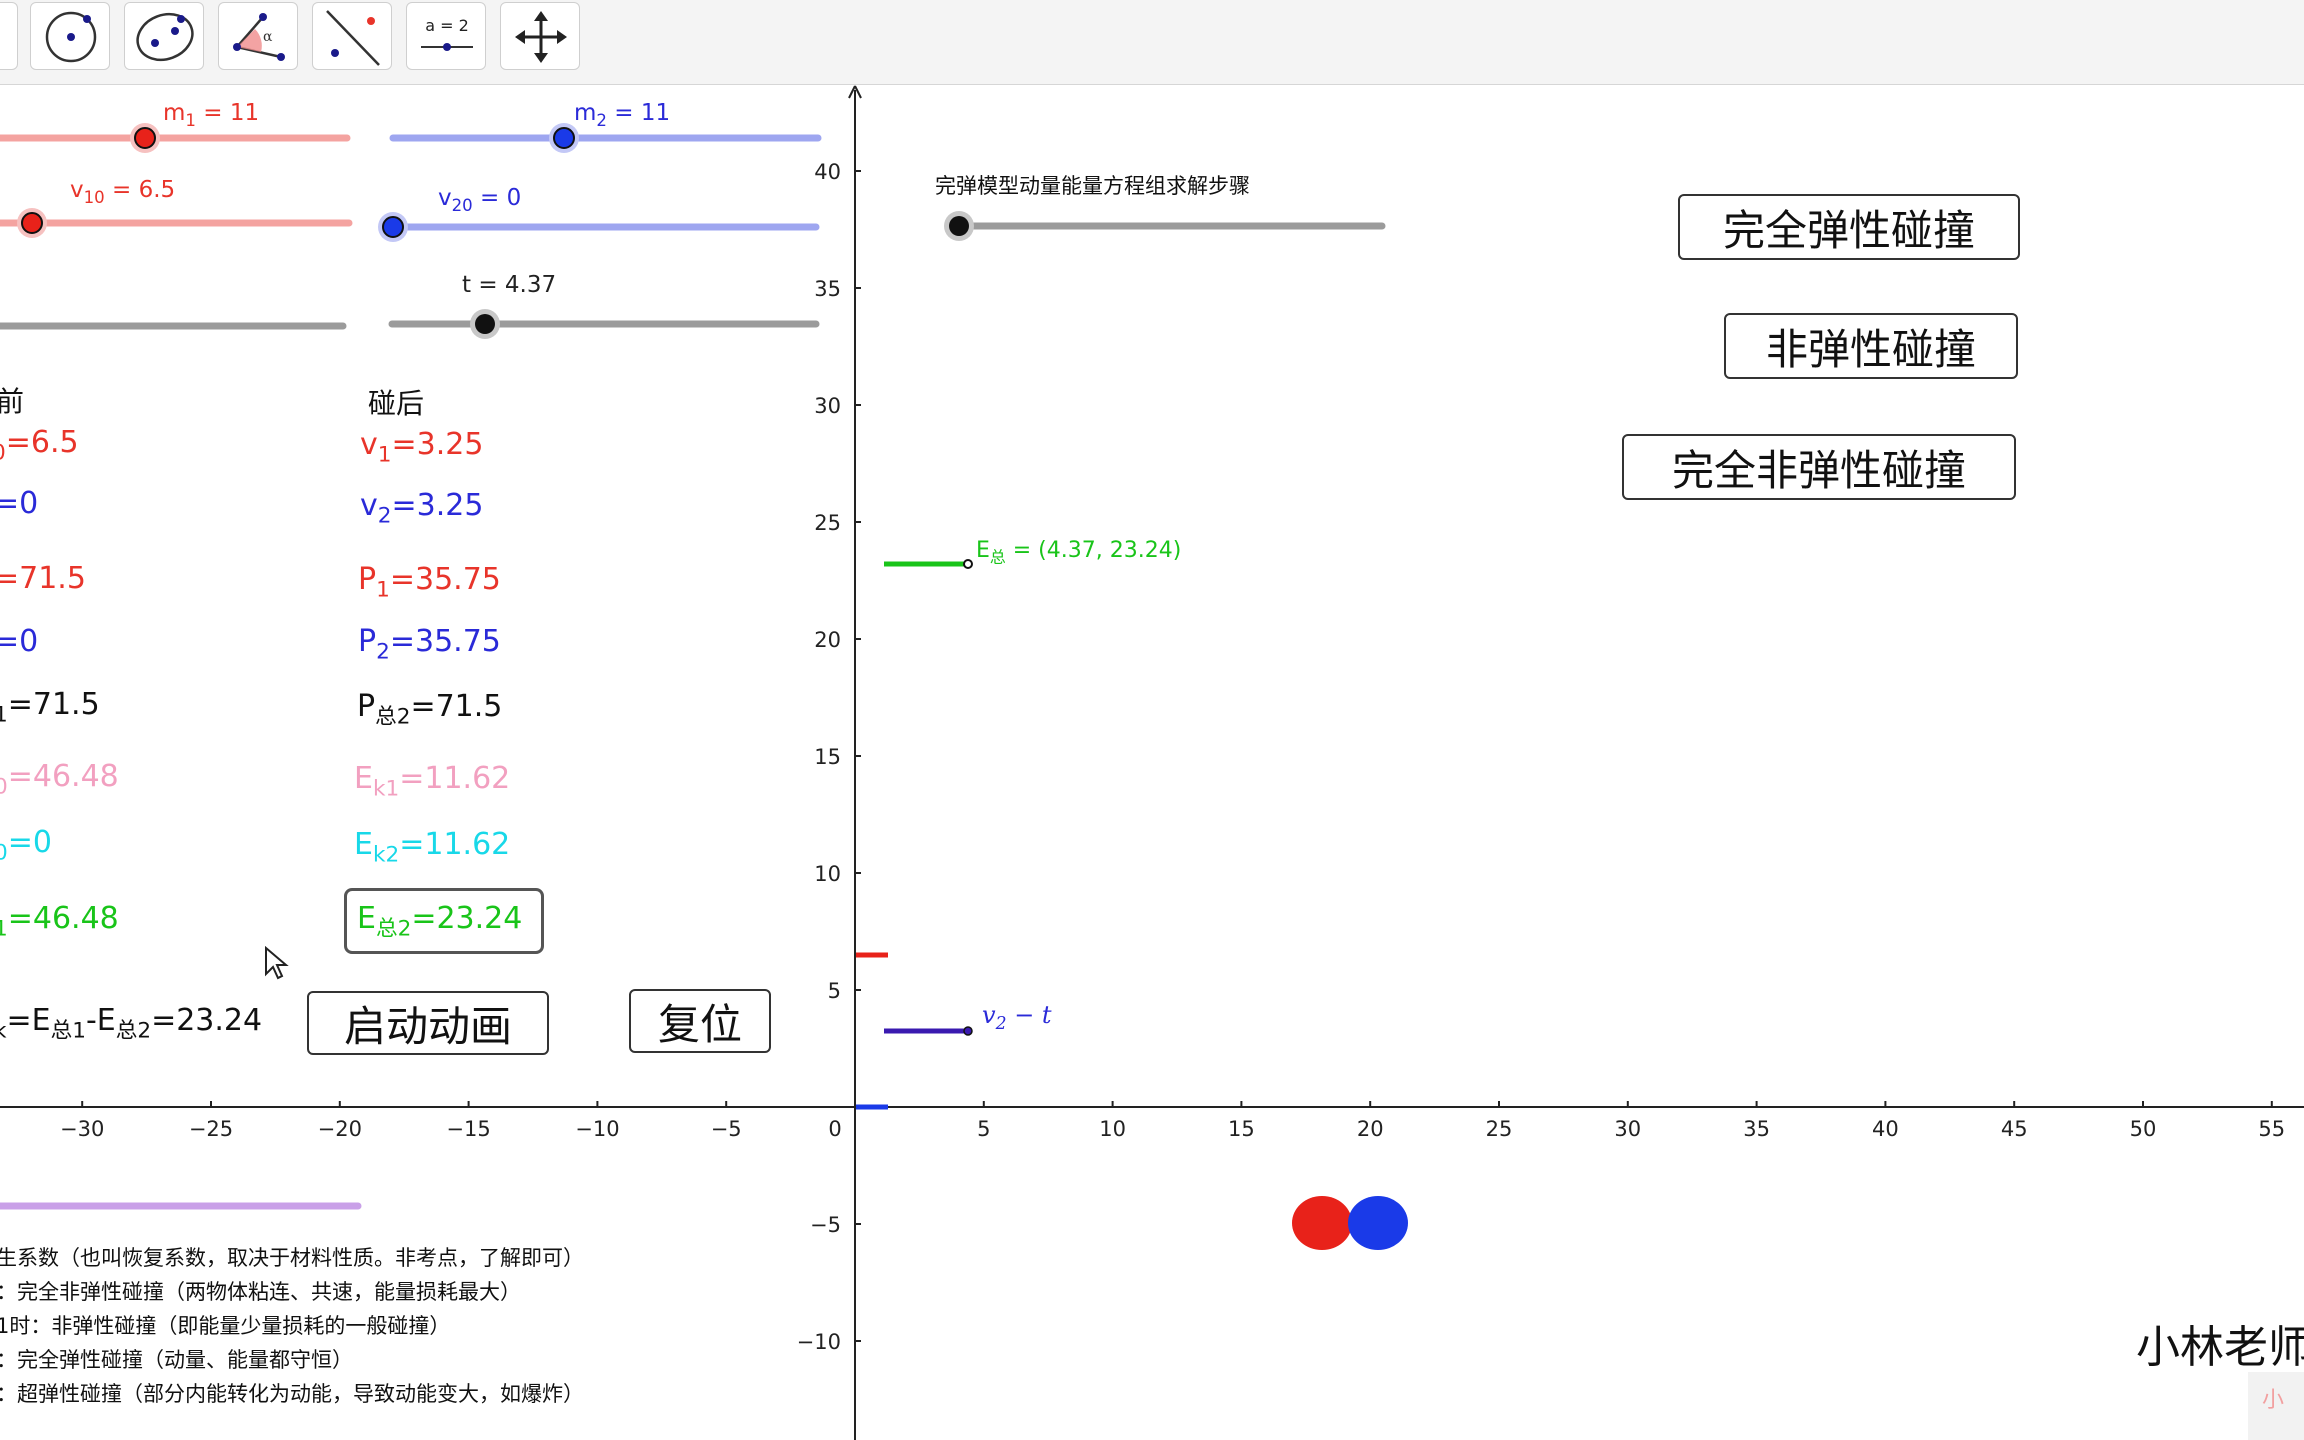  Describe the element at coordinates (726, 1129) in the screenshot. I see `x-tick-label: −5` at that location.